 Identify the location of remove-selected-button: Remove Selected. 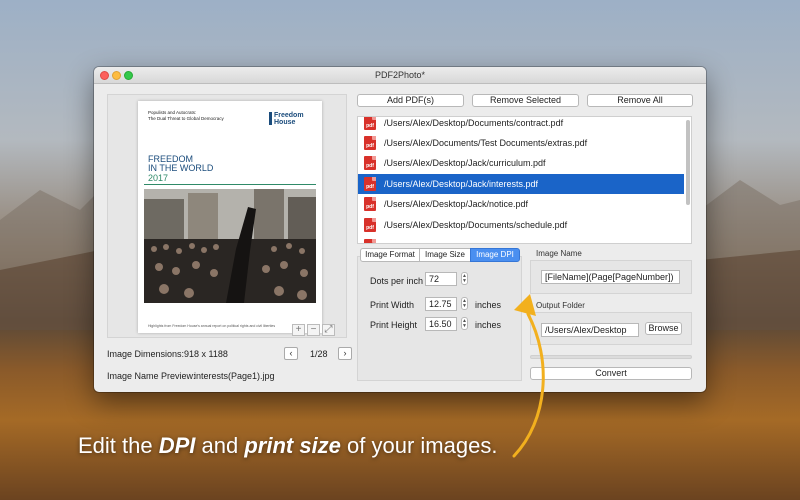
(525, 100).